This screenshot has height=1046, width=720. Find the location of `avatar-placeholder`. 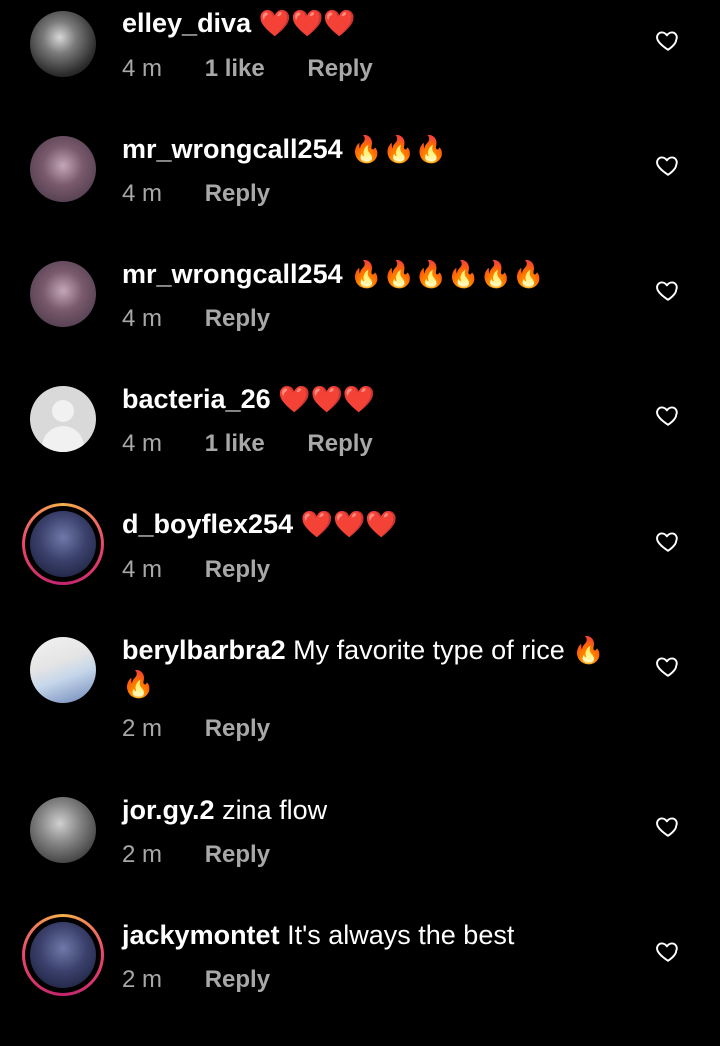

avatar-placeholder is located at coordinates (63, 419).